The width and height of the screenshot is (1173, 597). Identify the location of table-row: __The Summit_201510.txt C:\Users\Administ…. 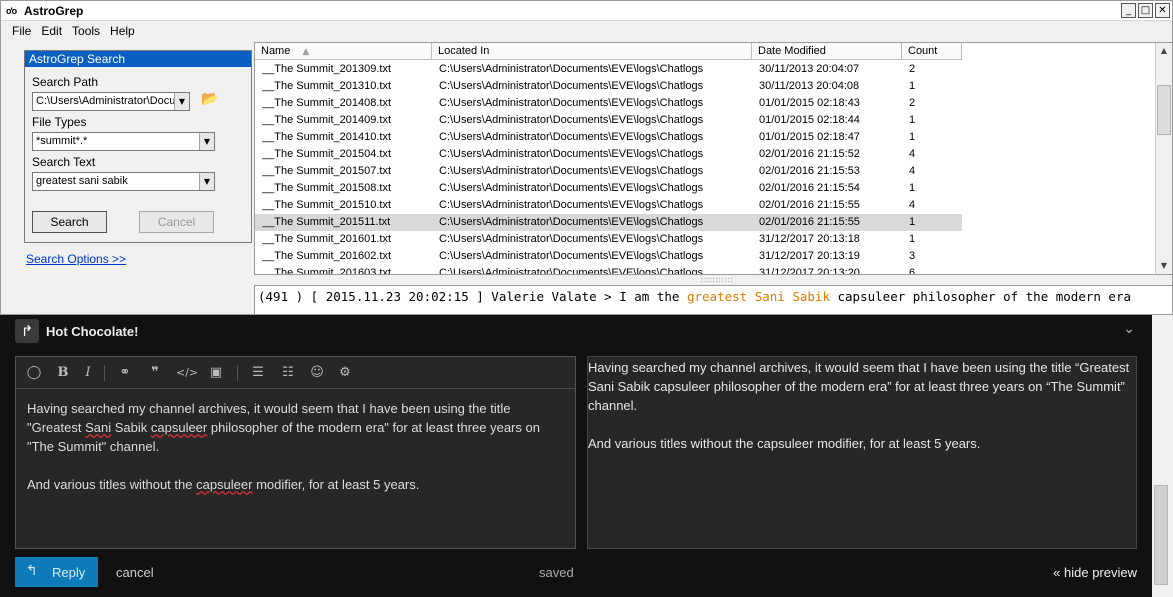
(608, 205).